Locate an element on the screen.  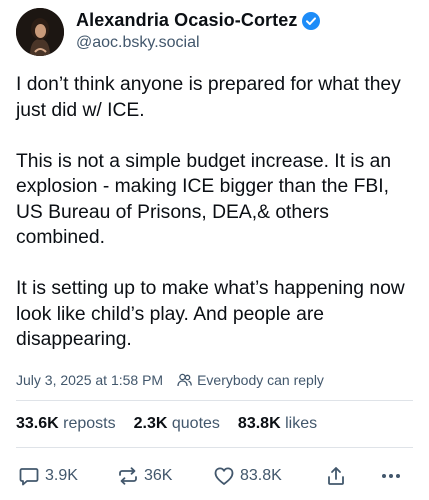
like-count: 83.8K is located at coordinates (261, 475).